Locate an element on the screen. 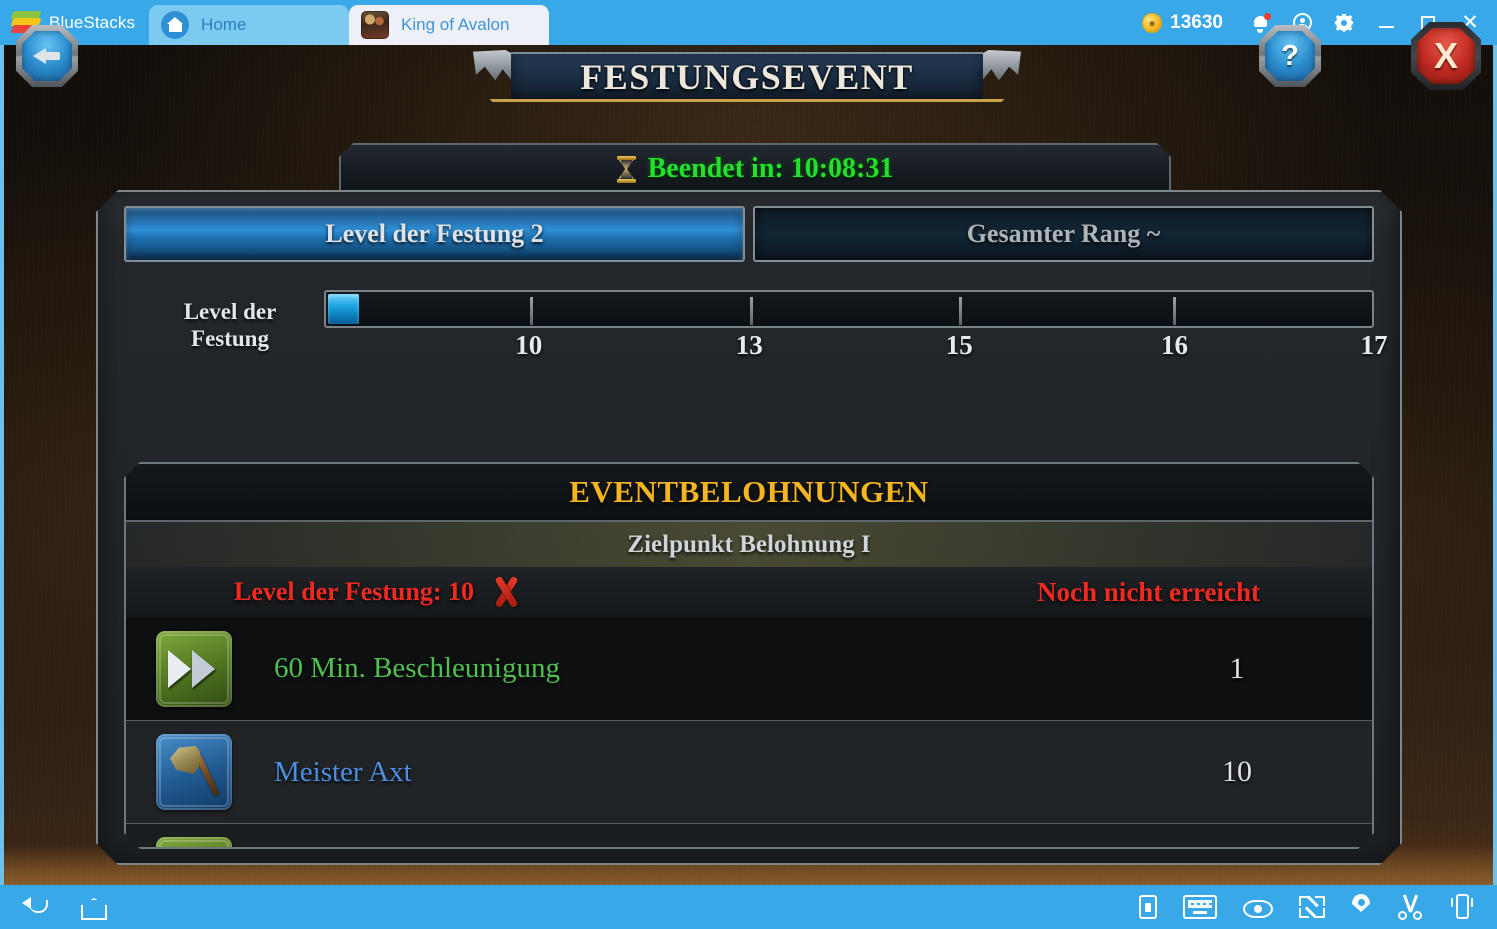  settings-button is located at coordinates (1344, 22).